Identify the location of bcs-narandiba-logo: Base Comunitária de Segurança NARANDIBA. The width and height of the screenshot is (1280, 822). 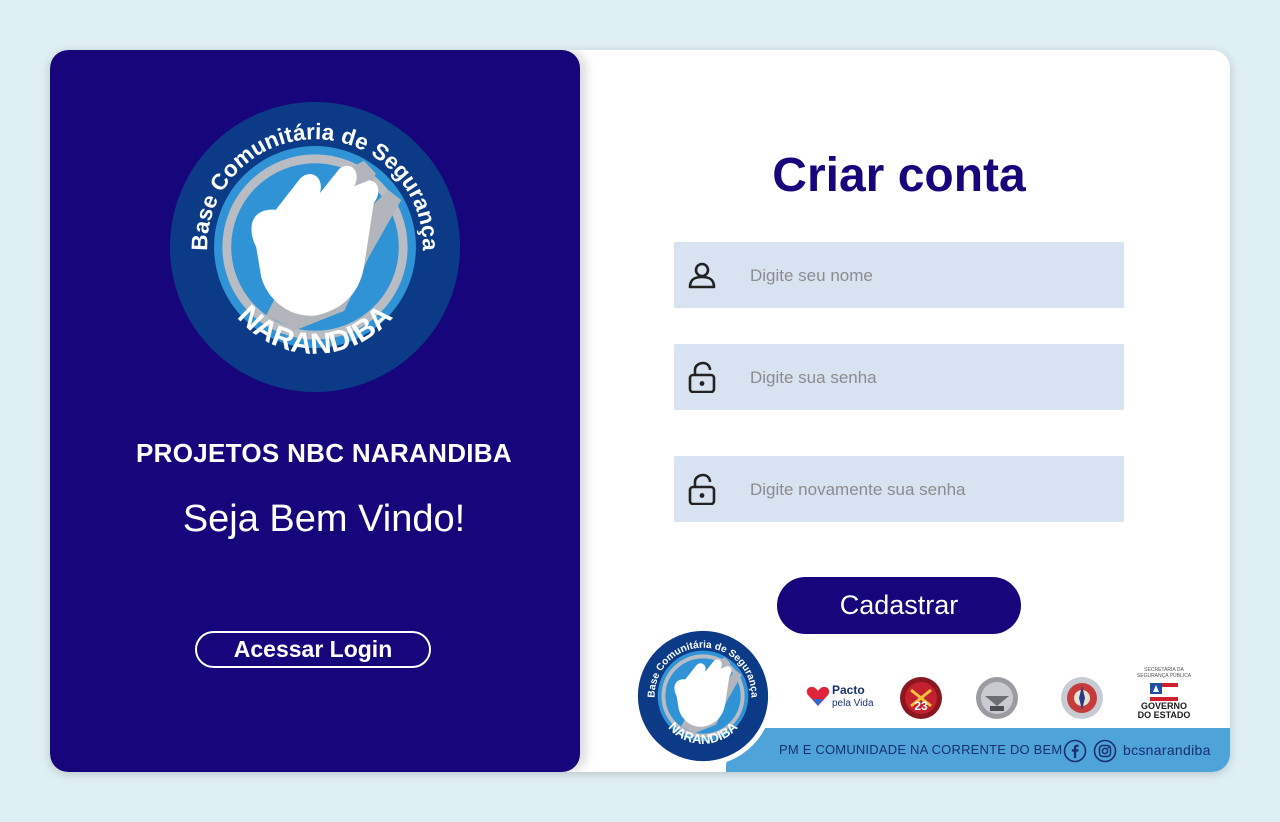
(315, 247).